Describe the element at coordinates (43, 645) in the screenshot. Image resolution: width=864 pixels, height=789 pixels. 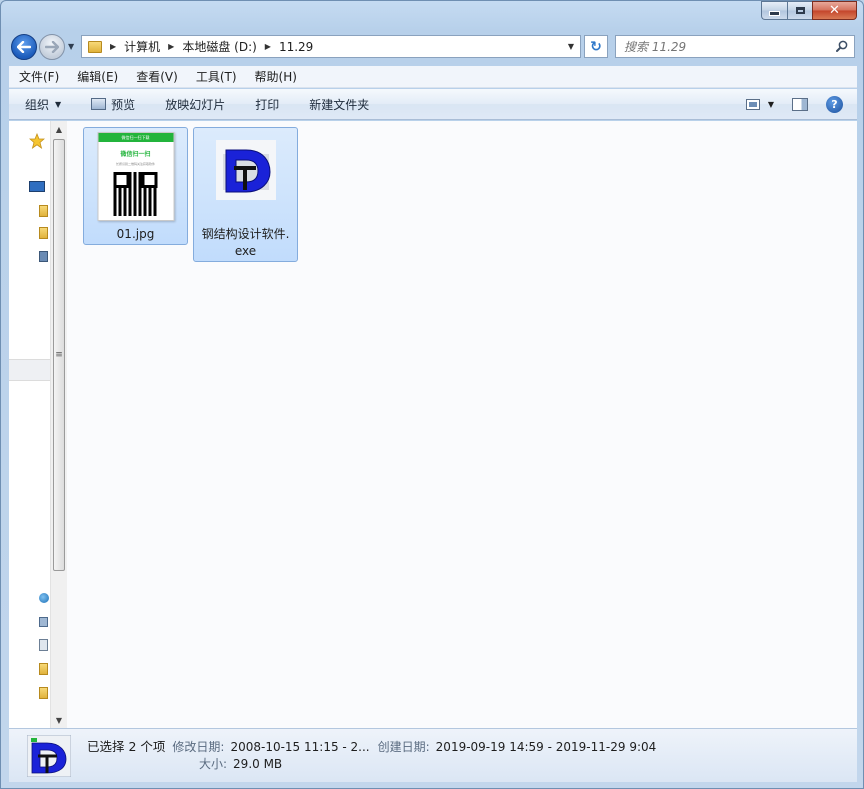
I see `recycle-bin-icon` at that location.